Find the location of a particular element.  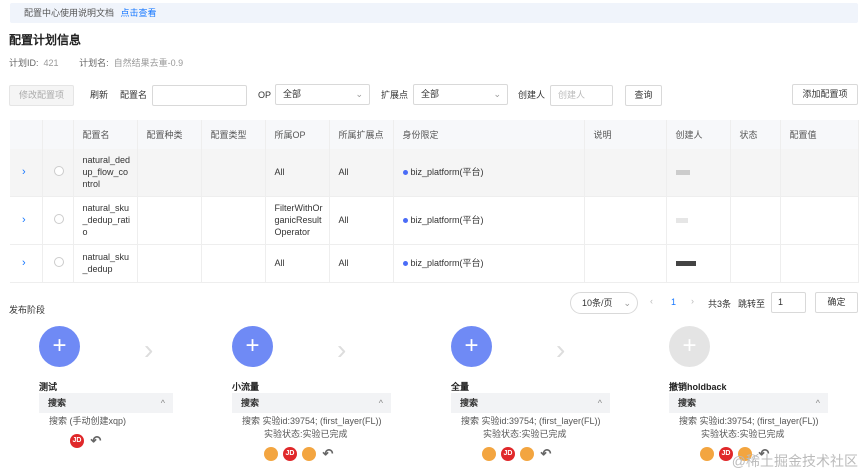

query-button: 查询 is located at coordinates (643, 95).